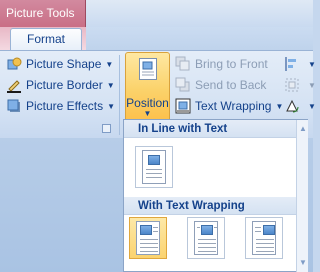 The height and width of the screenshot is (272, 320). Describe the element at coordinates (292, 64) in the screenshot. I see `align-icon` at that location.